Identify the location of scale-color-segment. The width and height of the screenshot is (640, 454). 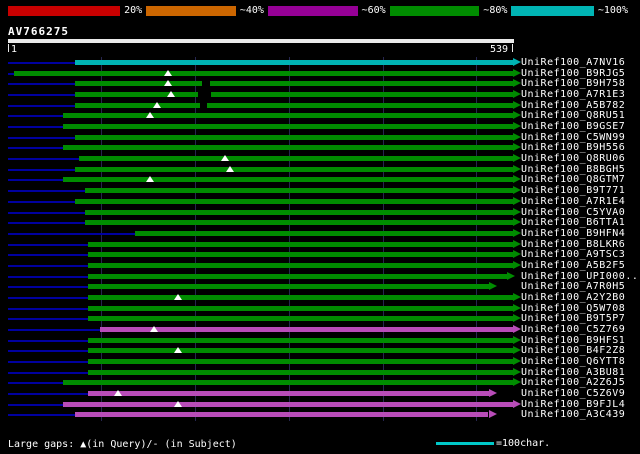
(434, 11).